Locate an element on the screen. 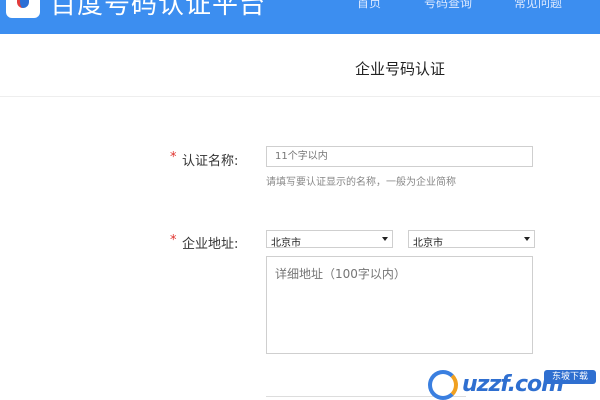 This screenshot has width=600, height=400. province-value: 北京市 is located at coordinates (286, 243).